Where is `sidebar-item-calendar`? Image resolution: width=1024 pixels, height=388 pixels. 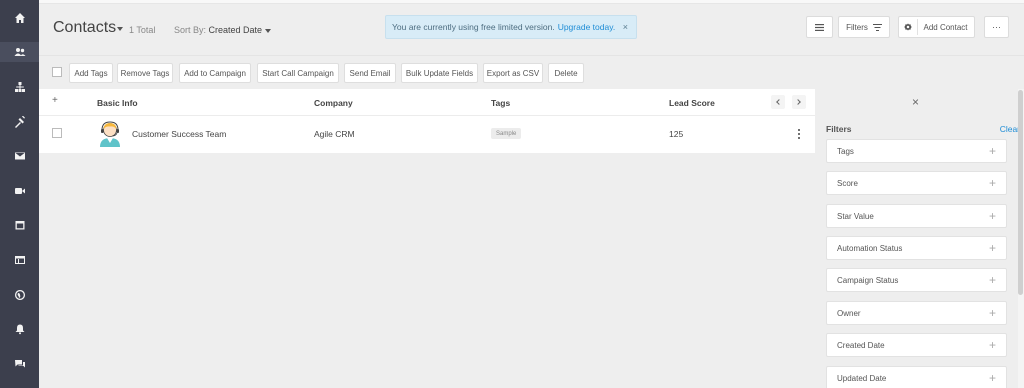 sidebar-item-calendar is located at coordinates (19, 225).